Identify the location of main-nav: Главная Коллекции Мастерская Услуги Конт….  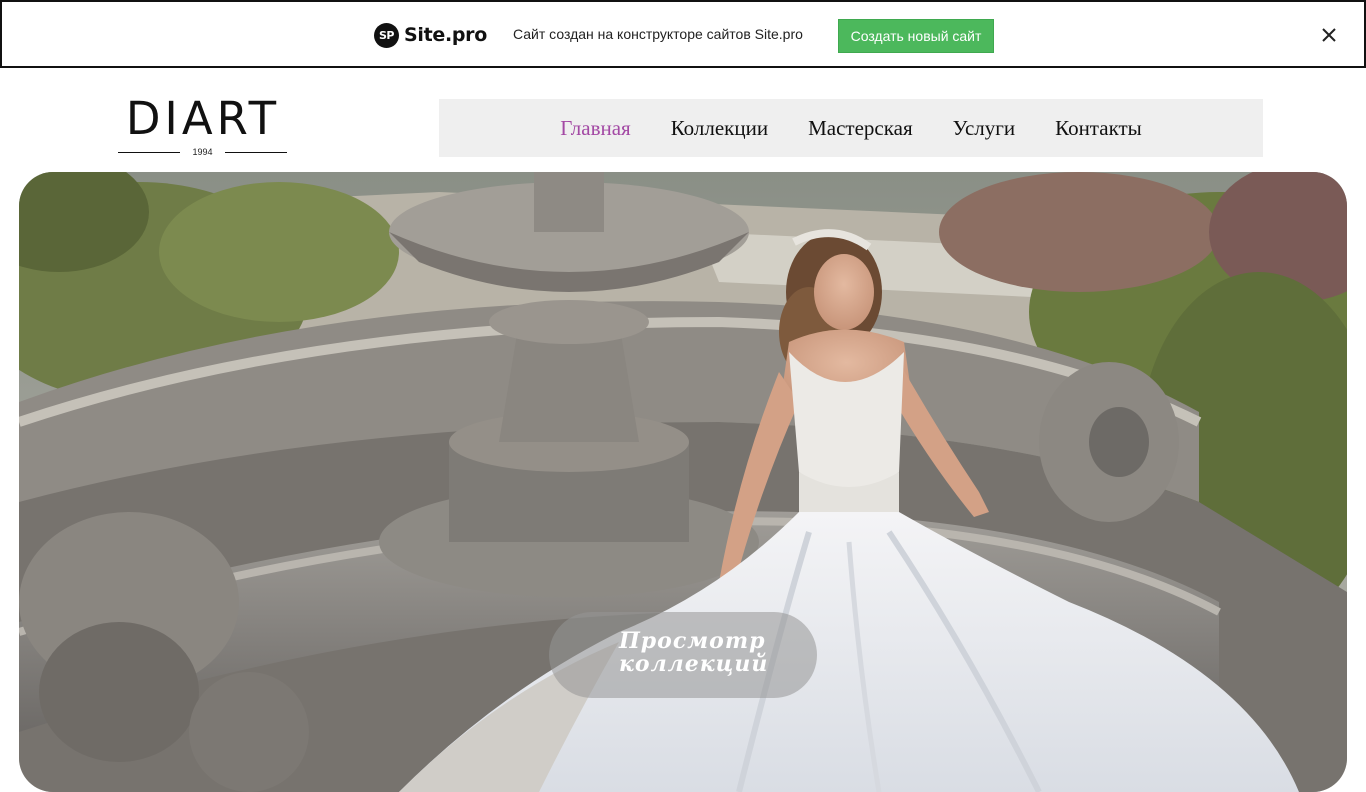
(851, 128).